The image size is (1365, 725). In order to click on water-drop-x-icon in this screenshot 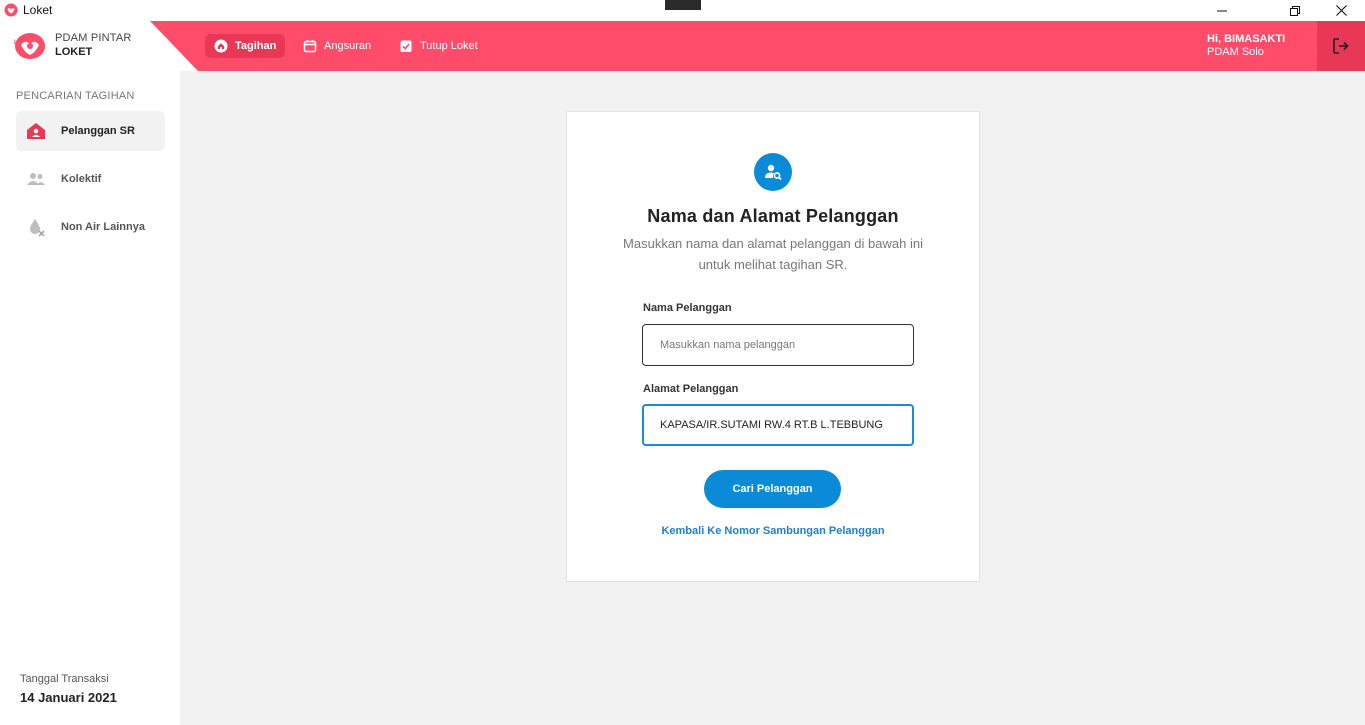, I will do `click(37, 228)`.